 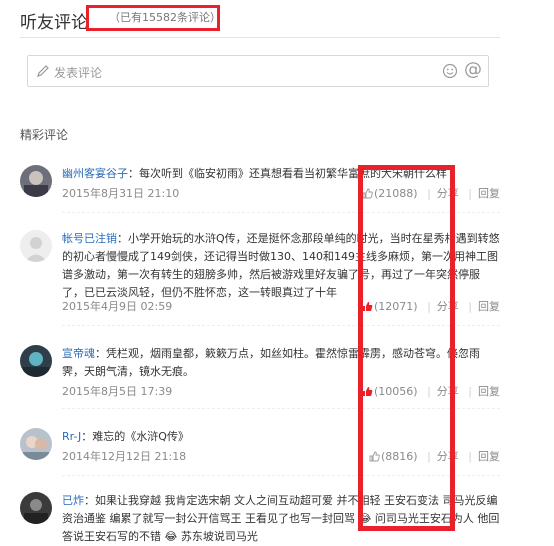 What do you see at coordinates (54, 23) in the screenshot?
I see `page-title: 听友评论` at bounding box center [54, 23].